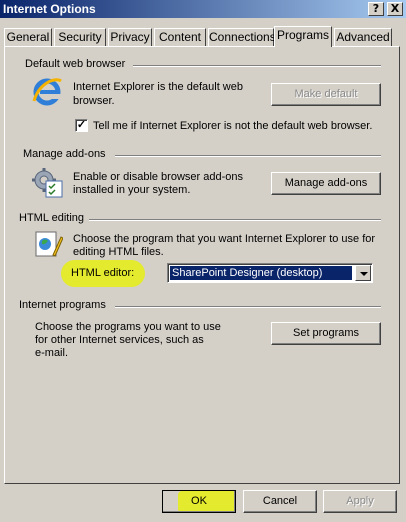 This screenshot has height=522, width=406. I want to click on ok-button: OK, so click(199, 501).